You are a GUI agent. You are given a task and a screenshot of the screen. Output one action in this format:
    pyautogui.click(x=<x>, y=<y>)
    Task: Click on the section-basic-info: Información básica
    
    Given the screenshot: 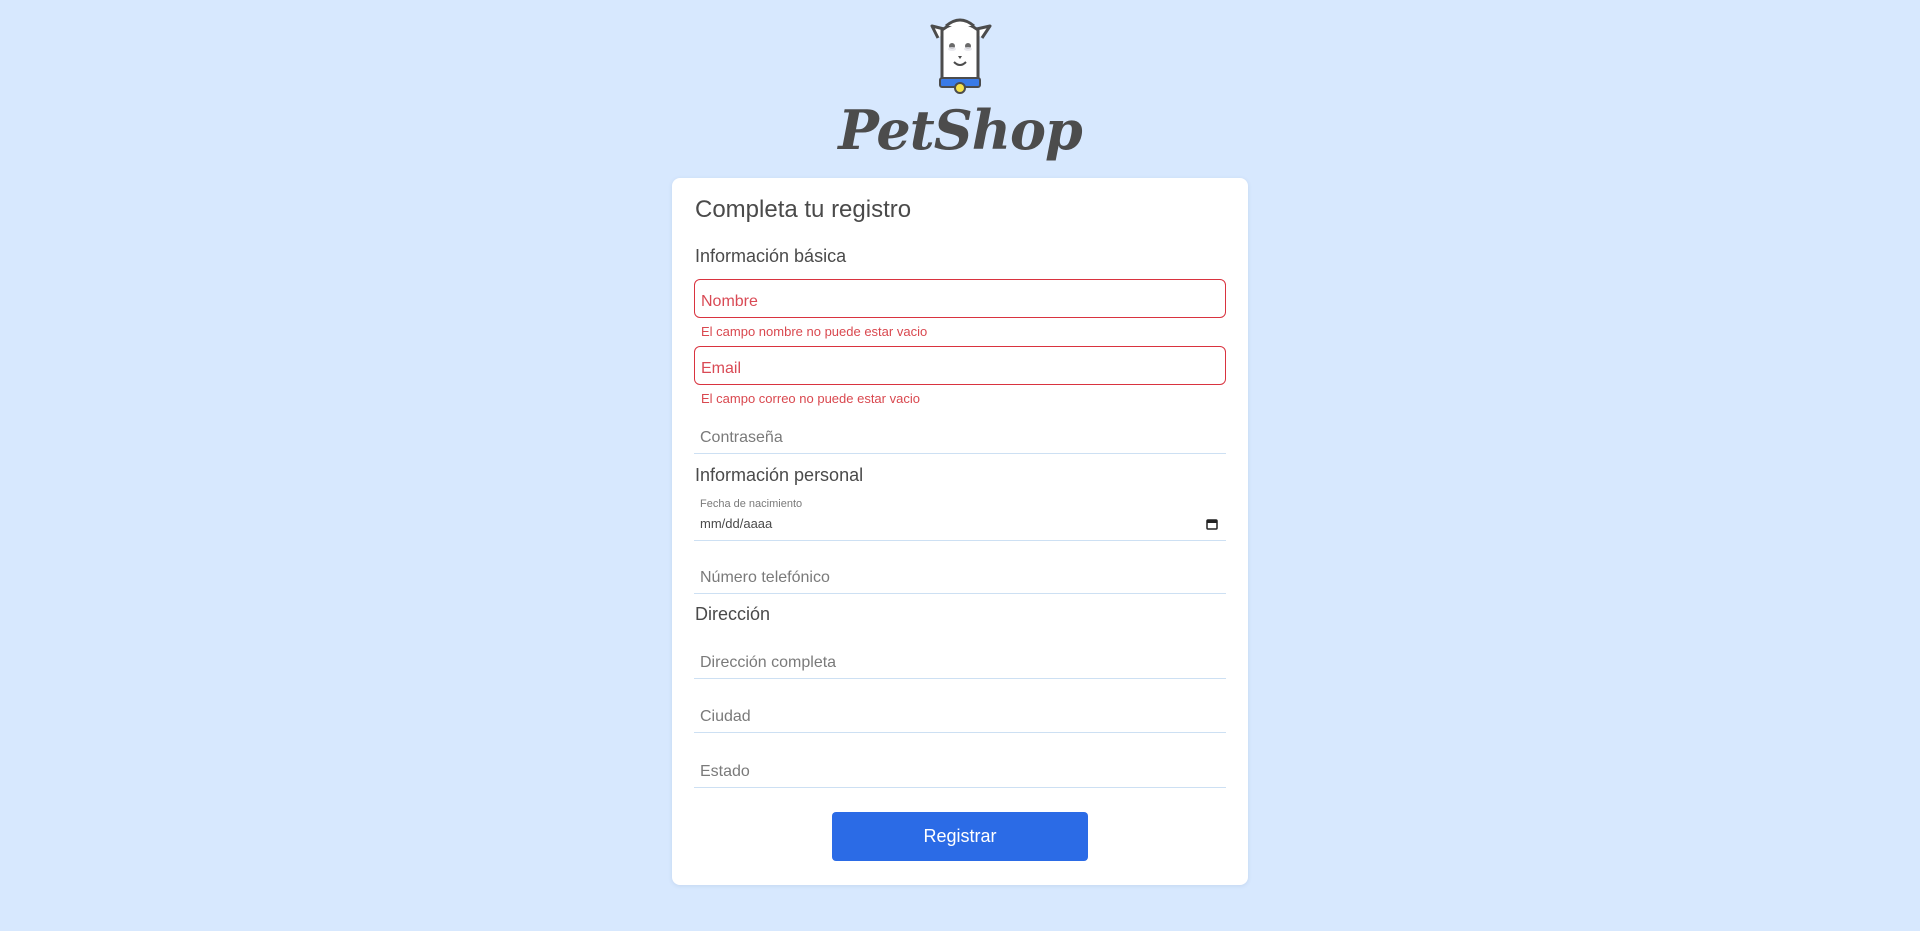 What is the action you would take?
    pyautogui.click(x=771, y=256)
    